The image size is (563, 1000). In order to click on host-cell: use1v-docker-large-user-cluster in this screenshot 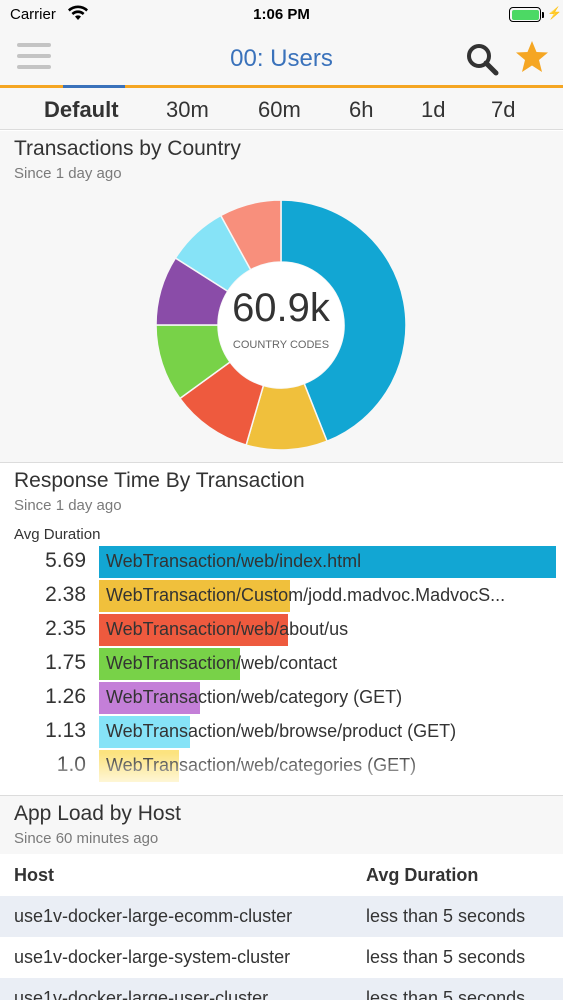, I will do `click(141, 994)`.